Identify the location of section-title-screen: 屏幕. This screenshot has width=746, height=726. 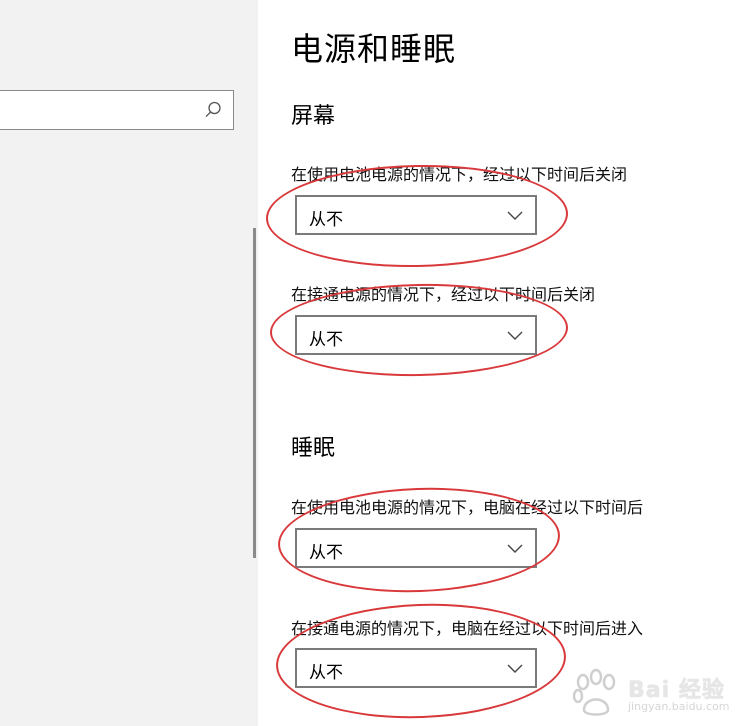
(313, 116).